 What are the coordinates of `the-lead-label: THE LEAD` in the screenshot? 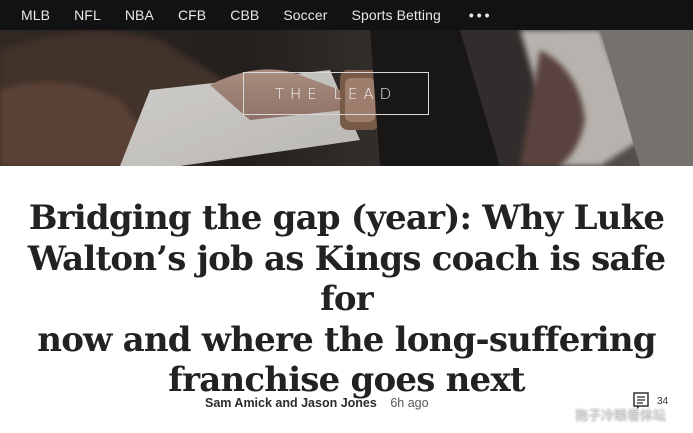 It's located at (336, 93).